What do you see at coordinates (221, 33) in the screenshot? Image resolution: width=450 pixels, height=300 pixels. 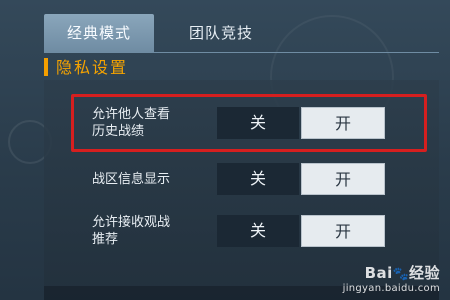 I see `tab-team-deathmatch: 团队竞技` at bounding box center [221, 33].